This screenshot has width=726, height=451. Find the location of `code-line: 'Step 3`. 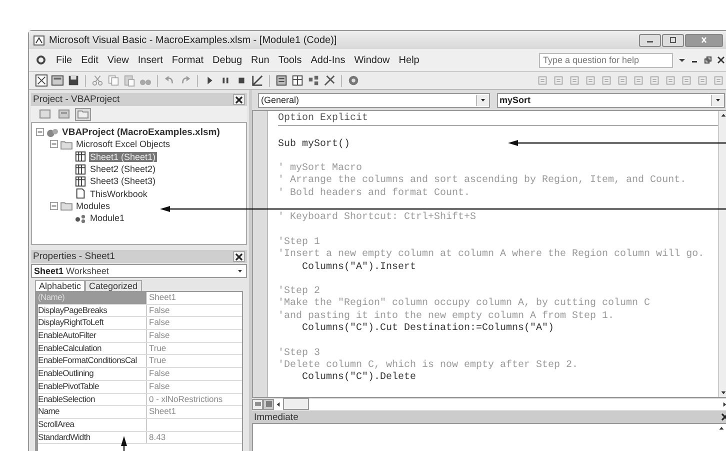

code-line: 'Step 3 is located at coordinates (299, 353).